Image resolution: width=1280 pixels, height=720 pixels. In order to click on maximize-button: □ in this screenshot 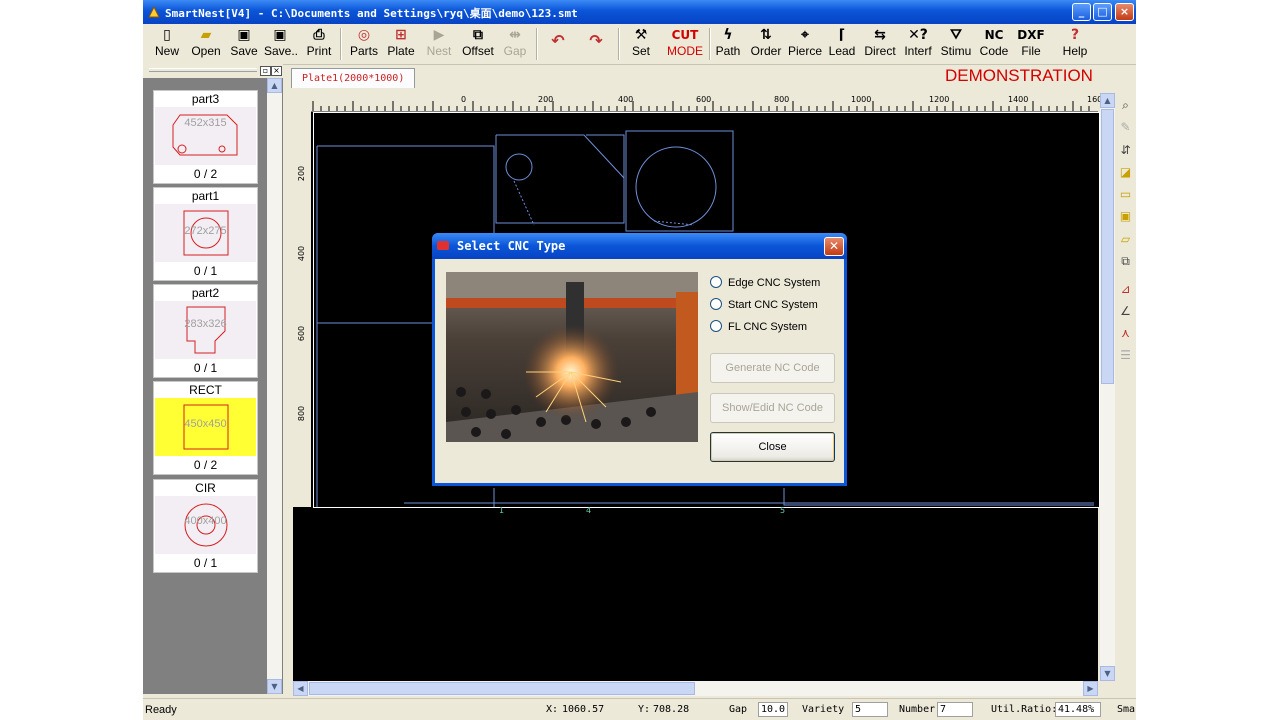, I will do `click(1102, 12)`.